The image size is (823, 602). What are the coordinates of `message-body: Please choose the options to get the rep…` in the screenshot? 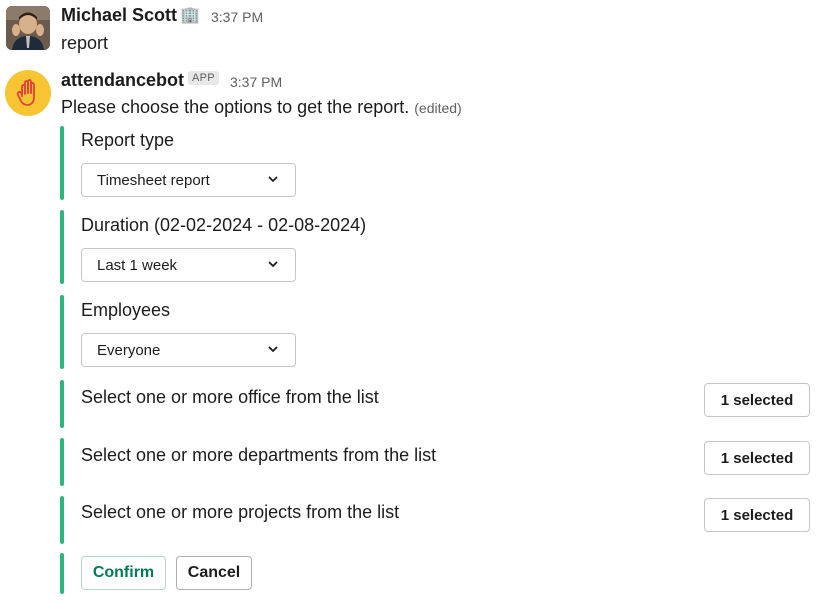 It's located at (235, 107).